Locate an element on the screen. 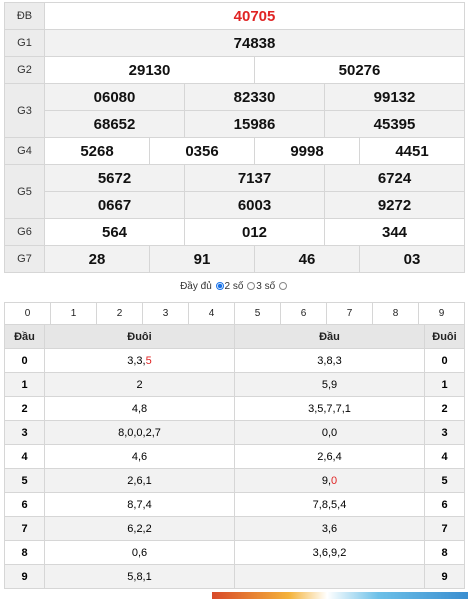 The height and width of the screenshot is (599, 468). row-key-right: 2 is located at coordinates (444, 408).